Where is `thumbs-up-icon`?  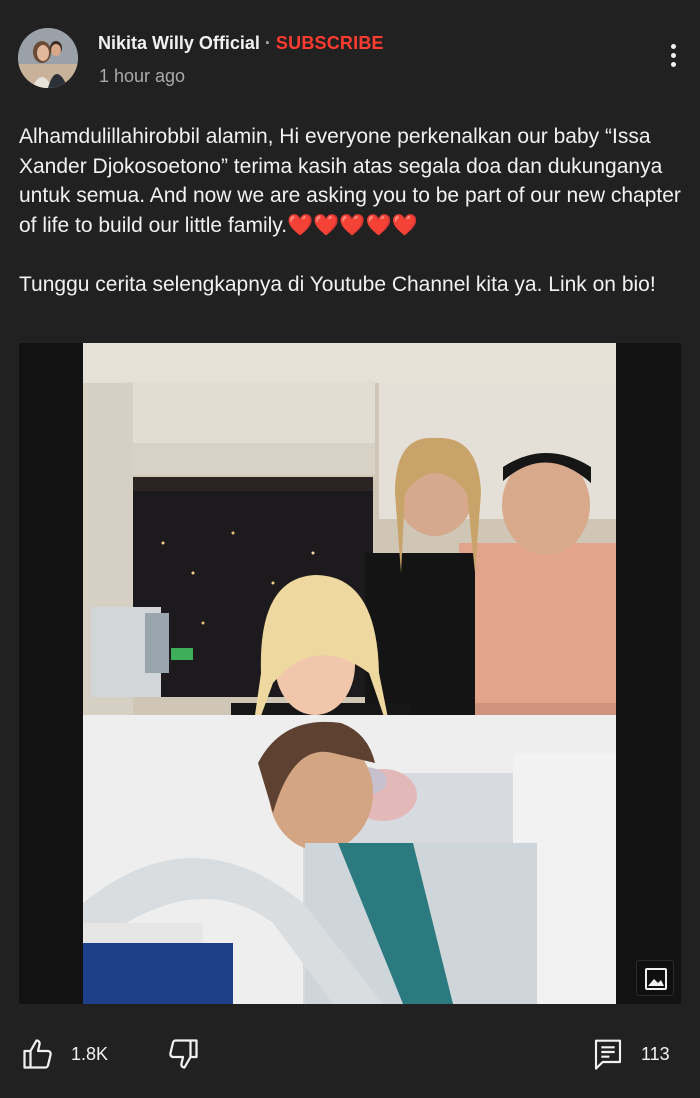 thumbs-up-icon is located at coordinates (38, 1054).